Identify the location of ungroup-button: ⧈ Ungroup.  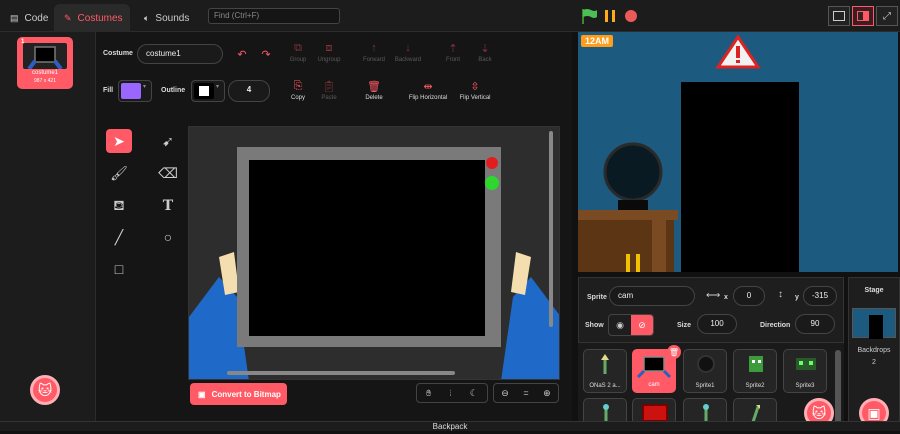
(329, 57).